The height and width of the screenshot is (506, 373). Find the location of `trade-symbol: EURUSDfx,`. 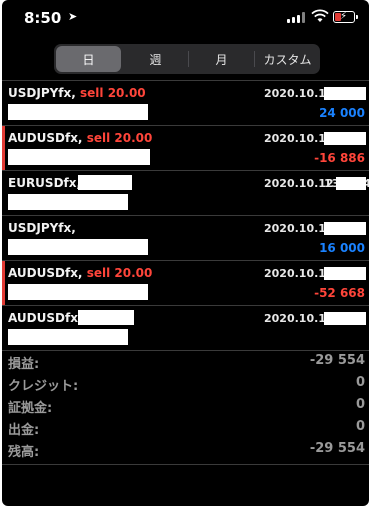

trade-symbol: EURUSDfx, is located at coordinates (44, 183).